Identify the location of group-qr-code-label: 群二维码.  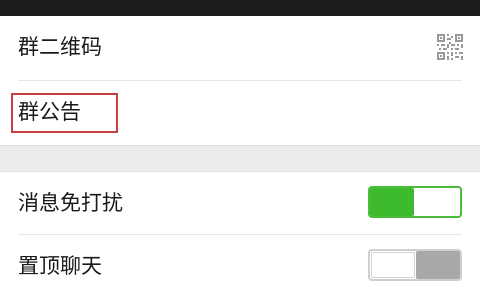
(60, 47).